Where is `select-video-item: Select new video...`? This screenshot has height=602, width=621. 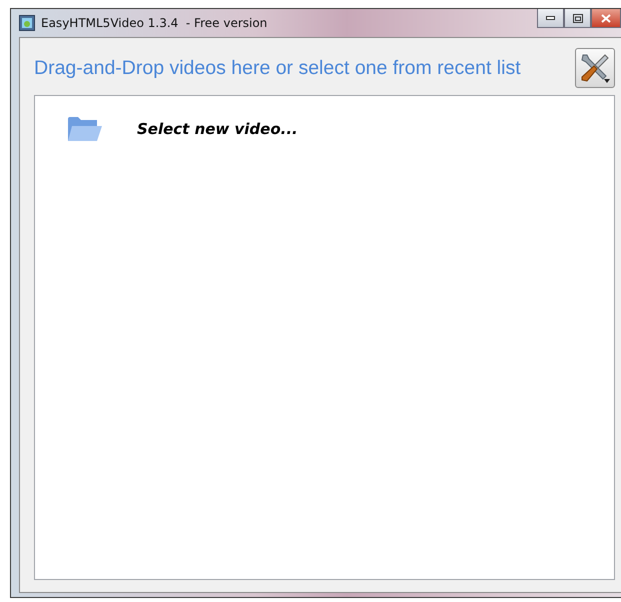 select-video-item: Select new video... is located at coordinates (217, 129).